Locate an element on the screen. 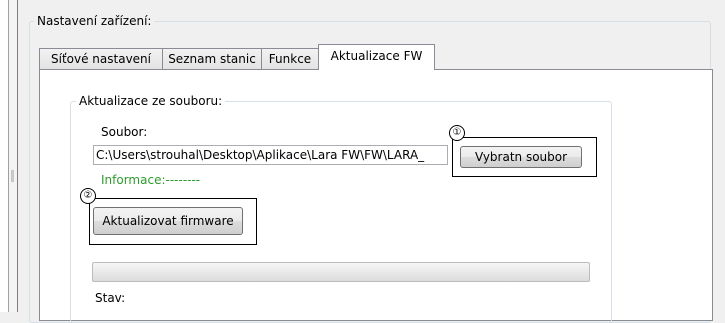 This screenshot has height=323, width=725. tab-label: Síťové nastavení is located at coordinates (101, 59).